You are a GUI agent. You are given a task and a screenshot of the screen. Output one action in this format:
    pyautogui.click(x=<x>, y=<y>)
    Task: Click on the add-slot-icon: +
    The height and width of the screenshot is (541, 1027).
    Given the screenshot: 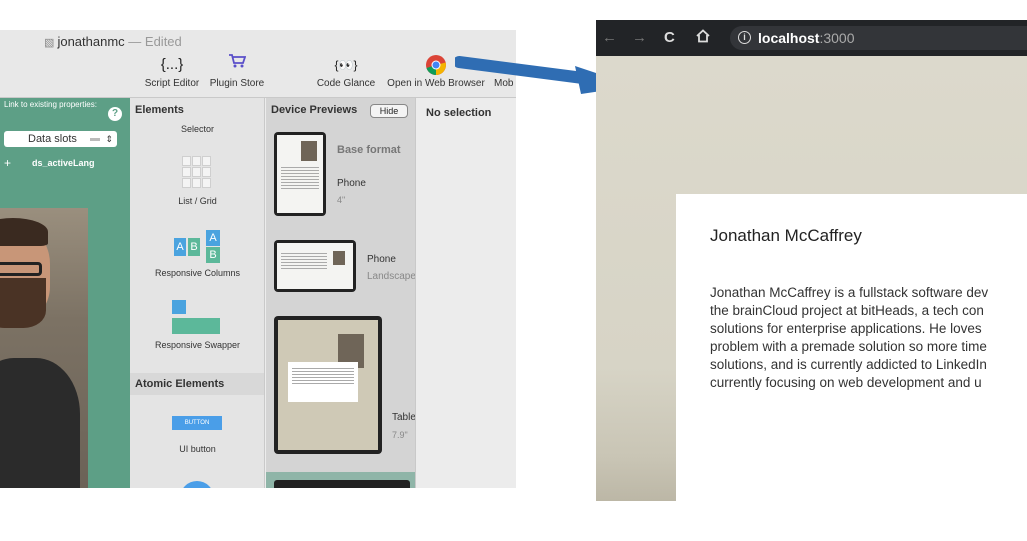 What is the action you would take?
    pyautogui.click(x=7, y=163)
    